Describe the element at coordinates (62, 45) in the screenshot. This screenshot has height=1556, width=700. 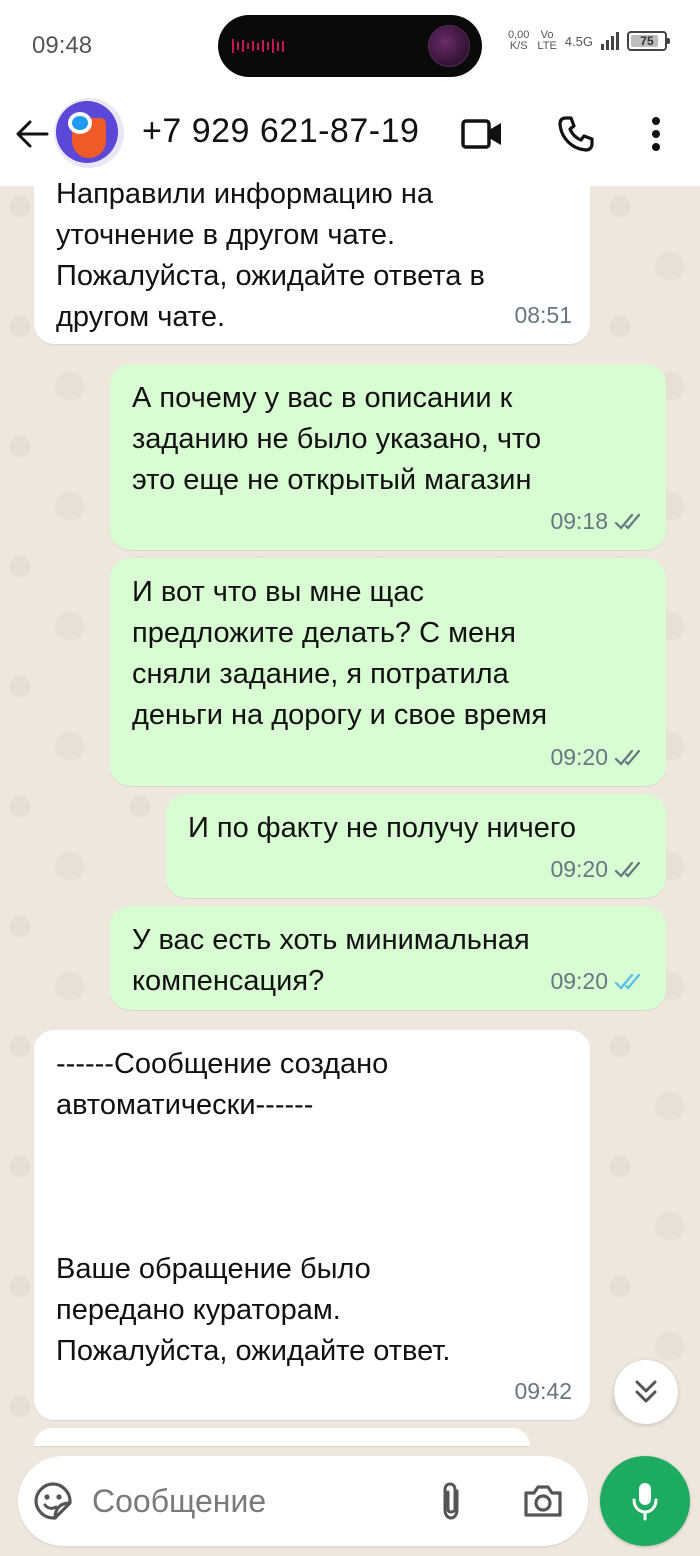
I see `status-time: 09:48` at that location.